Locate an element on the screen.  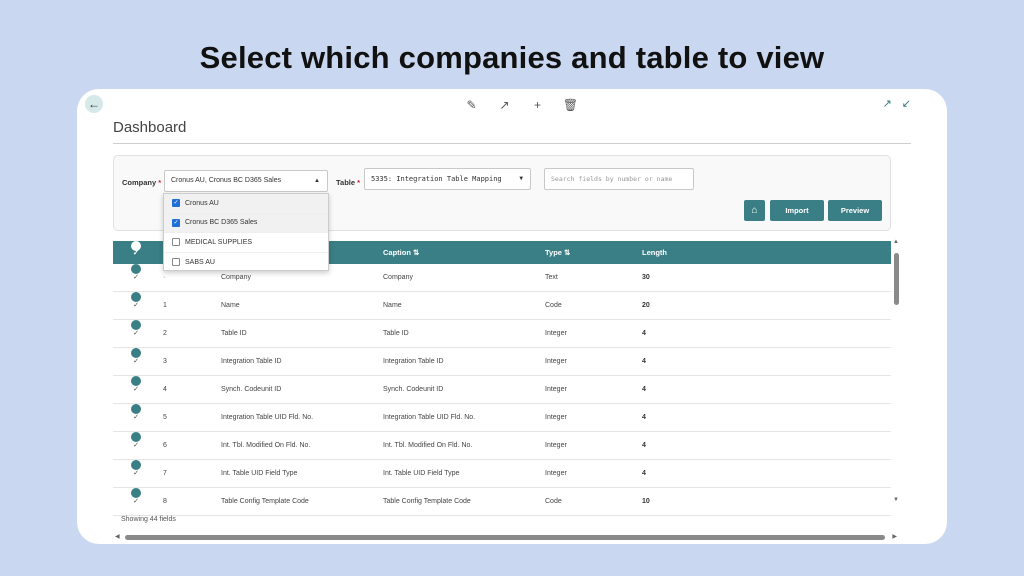
field-type: Text is located at coordinates (551, 277).